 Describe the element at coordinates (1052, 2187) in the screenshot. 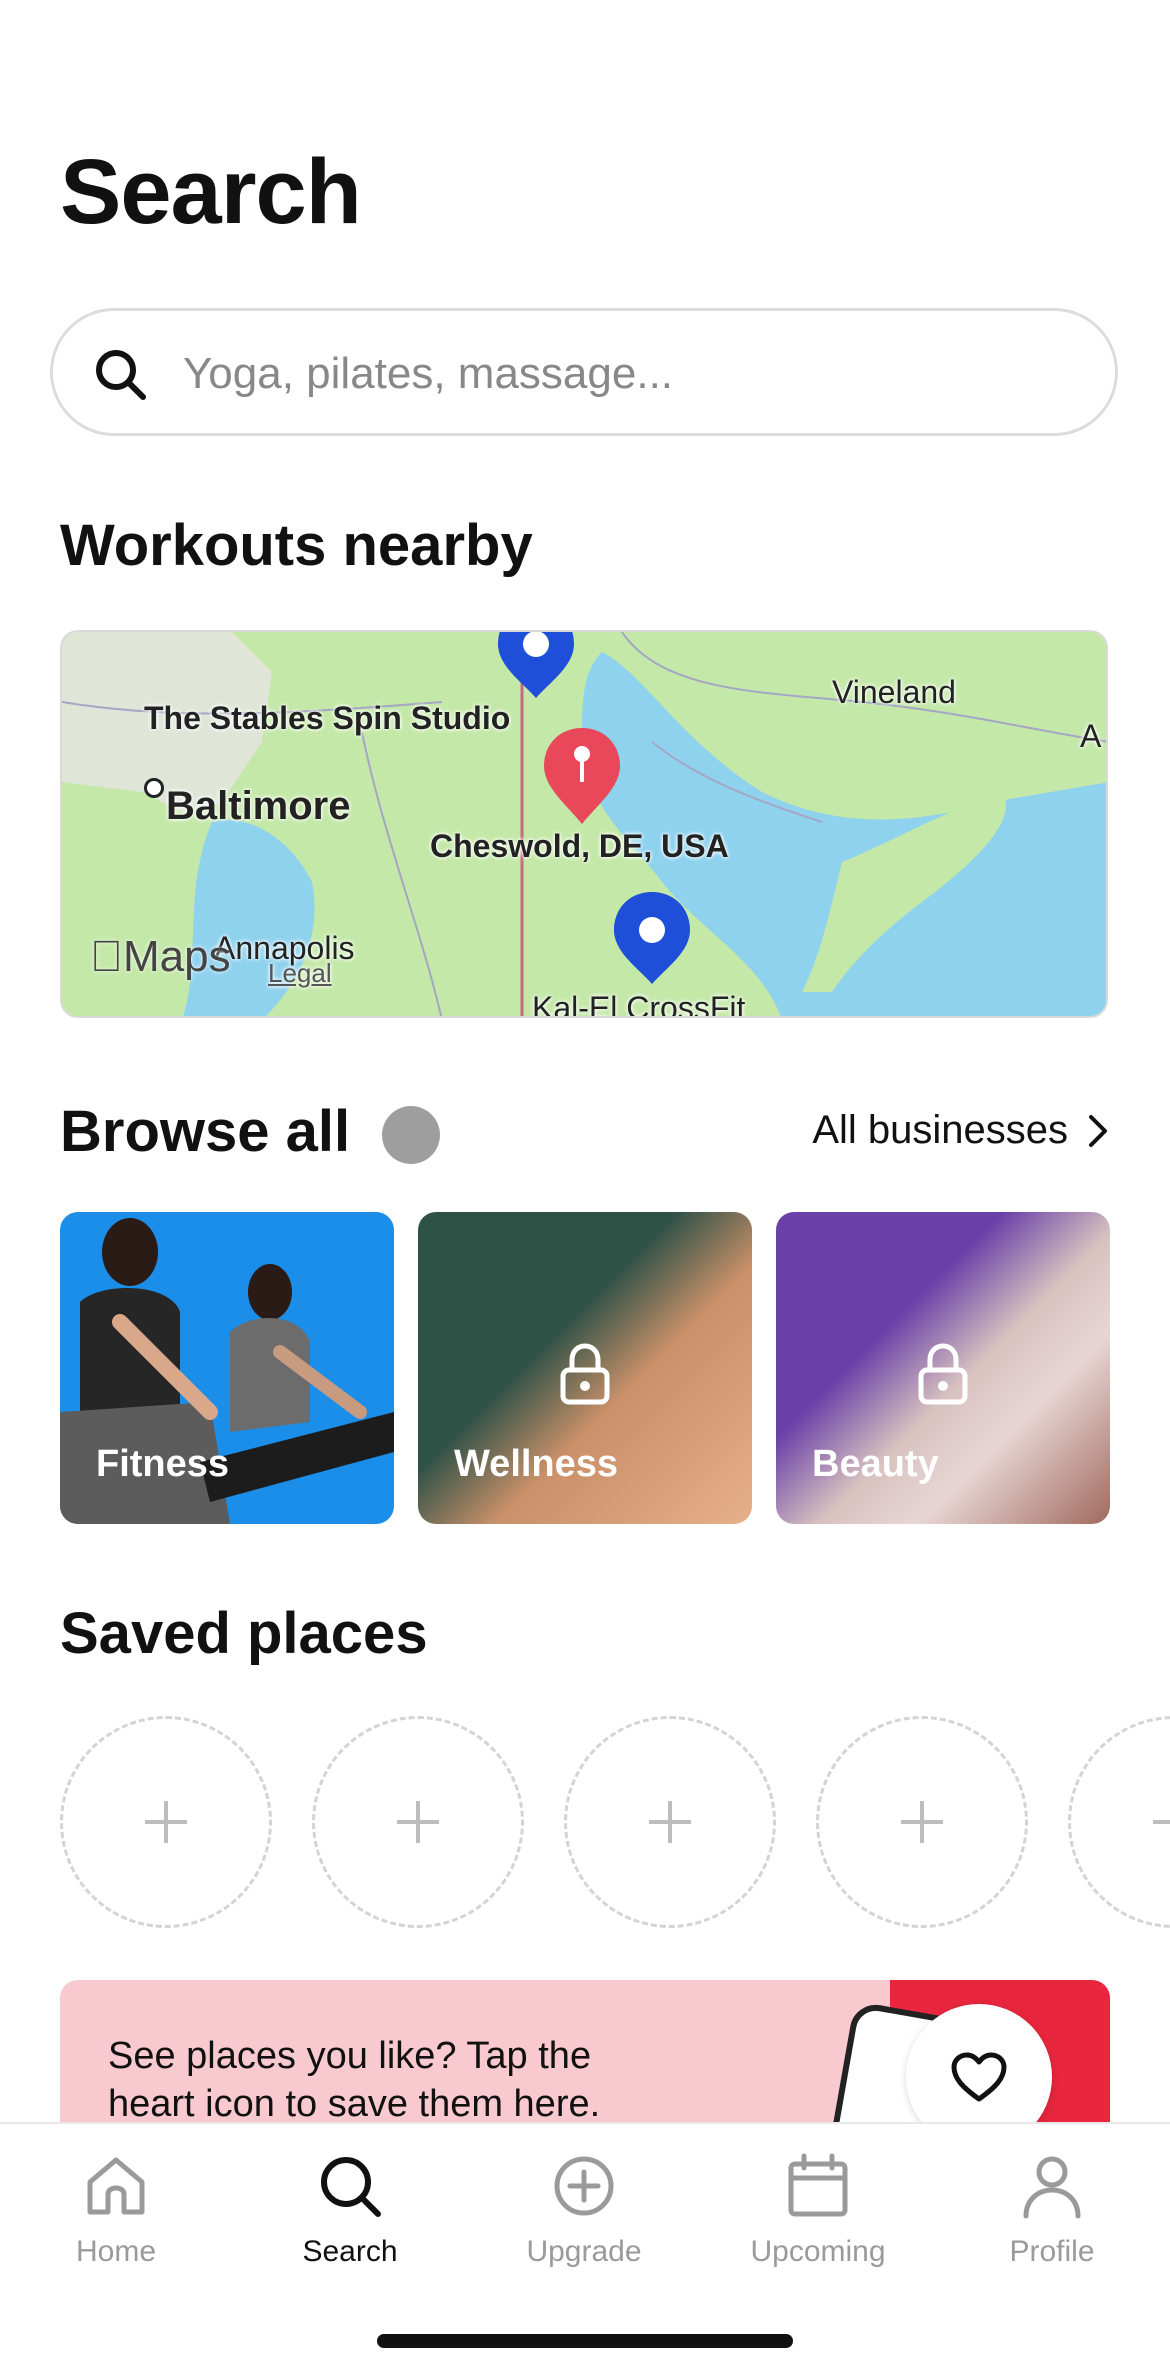

I see `person-icon` at that location.